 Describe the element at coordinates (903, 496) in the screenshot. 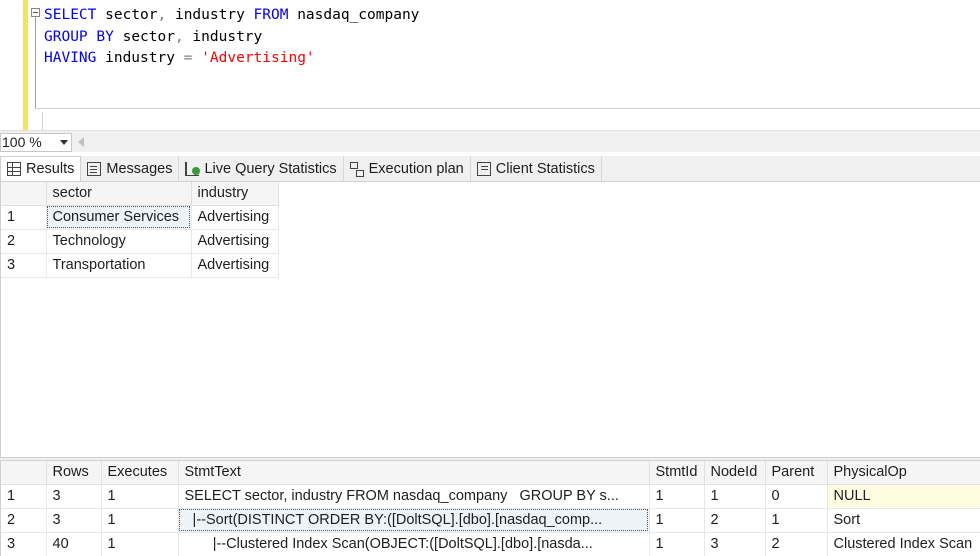

I see `table-cell: NULL` at that location.